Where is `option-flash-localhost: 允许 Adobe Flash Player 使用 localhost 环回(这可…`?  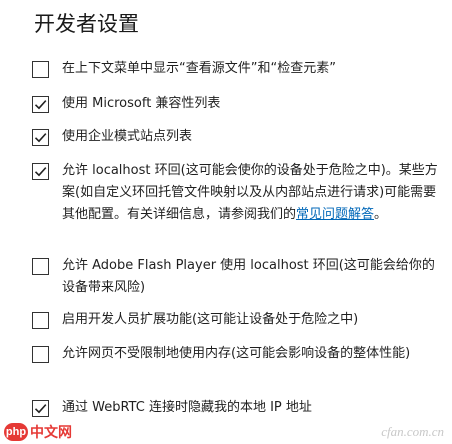
option-flash-localhost: 允许 Adobe Flash Player 使用 localhost 环回(这可… is located at coordinates (237, 278).